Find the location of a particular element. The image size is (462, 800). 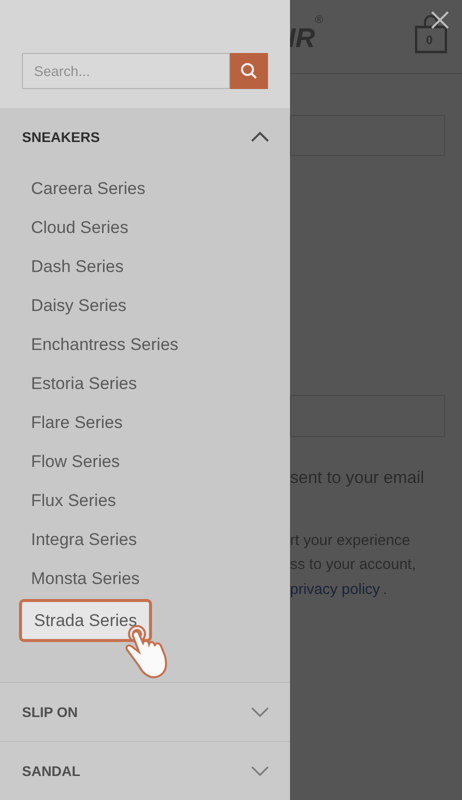

privacy-policy-link: privacy policy is located at coordinates (335, 590).